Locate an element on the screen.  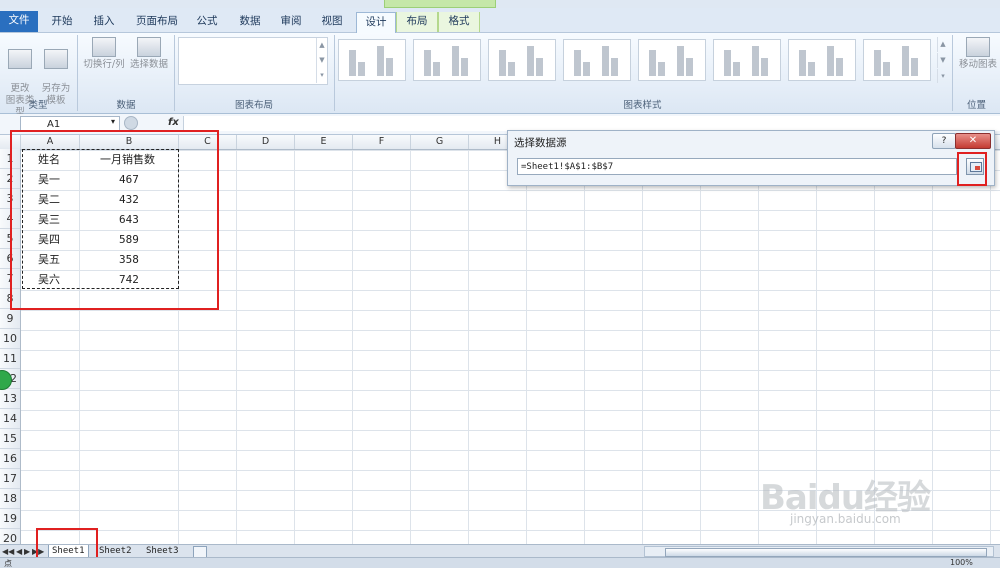
template-icon is located at coordinates (56, 59).